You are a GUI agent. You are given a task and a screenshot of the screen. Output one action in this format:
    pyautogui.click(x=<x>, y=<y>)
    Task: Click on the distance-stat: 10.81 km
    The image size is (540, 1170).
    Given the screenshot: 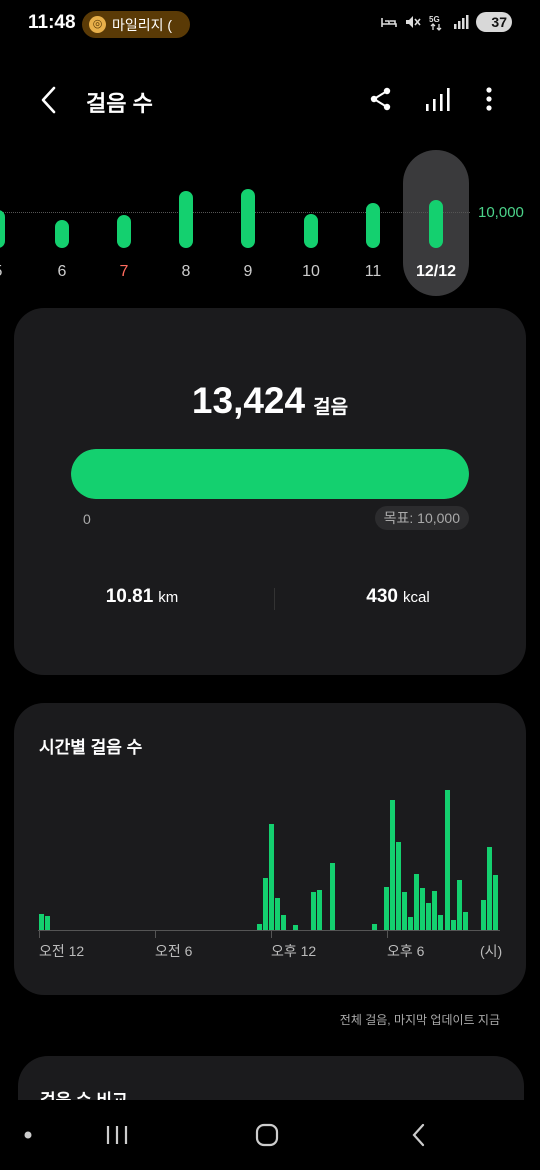 What is the action you would take?
    pyautogui.click(x=142, y=597)
    